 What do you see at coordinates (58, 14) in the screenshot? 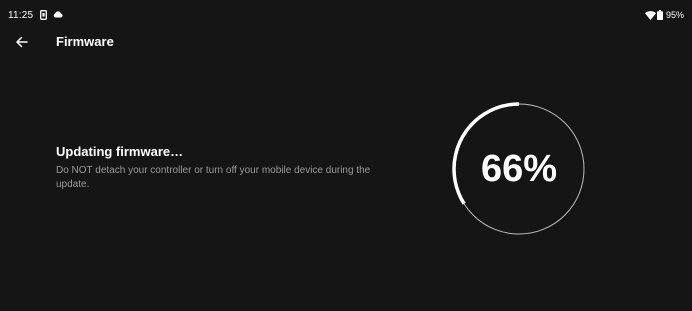
I see `cloud-icon` at bounding box center [58, 14].